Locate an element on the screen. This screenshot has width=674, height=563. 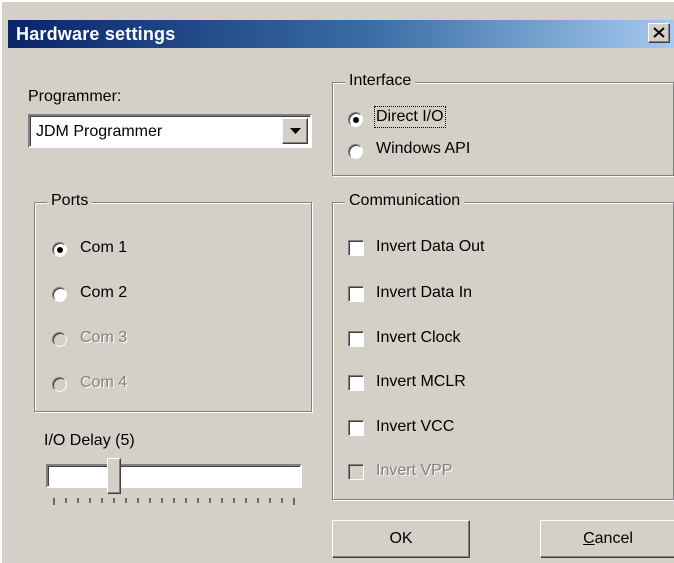
chevron-down-icon is located at coordinates (295, 131).